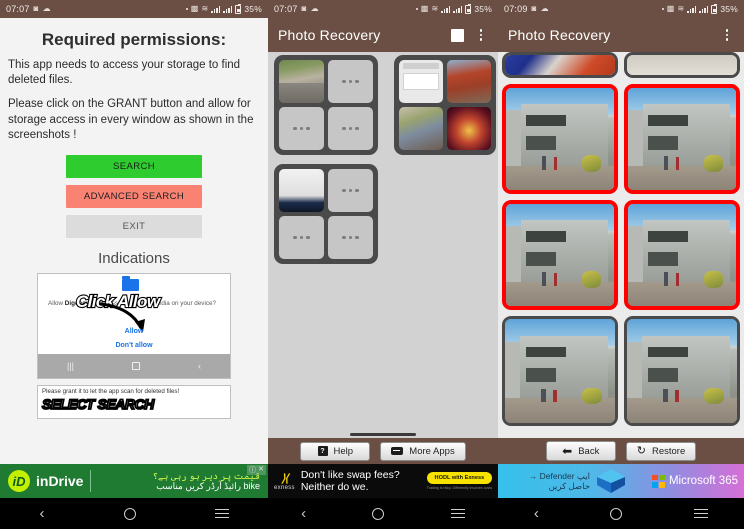 Image resolution: width=744 pixels, height=529 pixels. What do you see at coordinates (459, 478) in the screenshot?
I see `exness-cta-button: HODL with Exness` at bounding box center [459, 478].